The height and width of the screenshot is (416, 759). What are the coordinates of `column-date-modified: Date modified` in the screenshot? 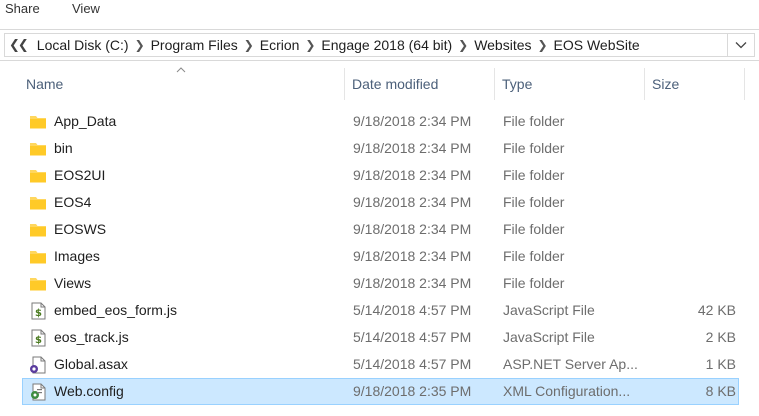 It's located at (420, 84).